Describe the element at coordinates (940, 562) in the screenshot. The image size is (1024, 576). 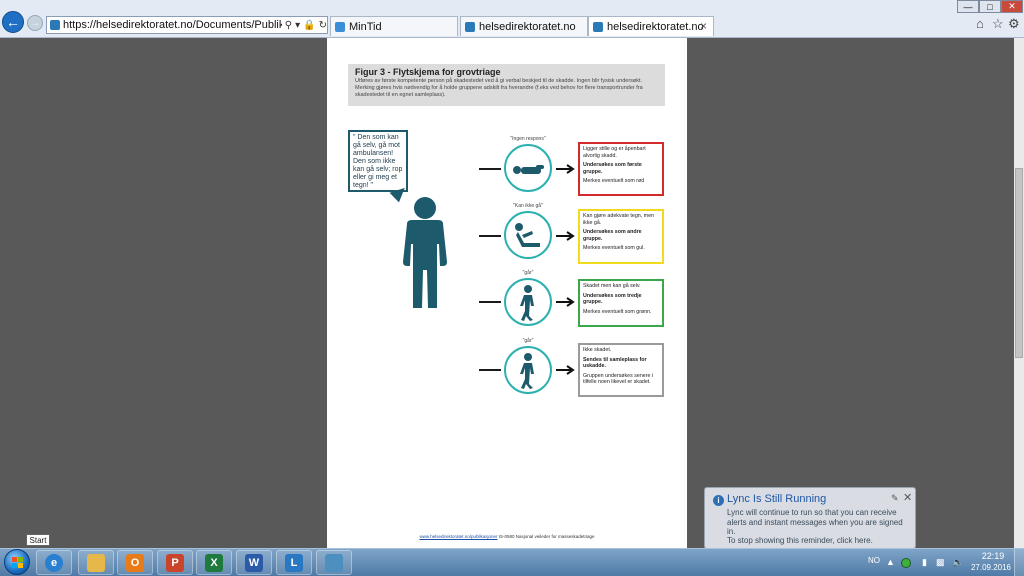
I see `network-icon: ▩` at that location.